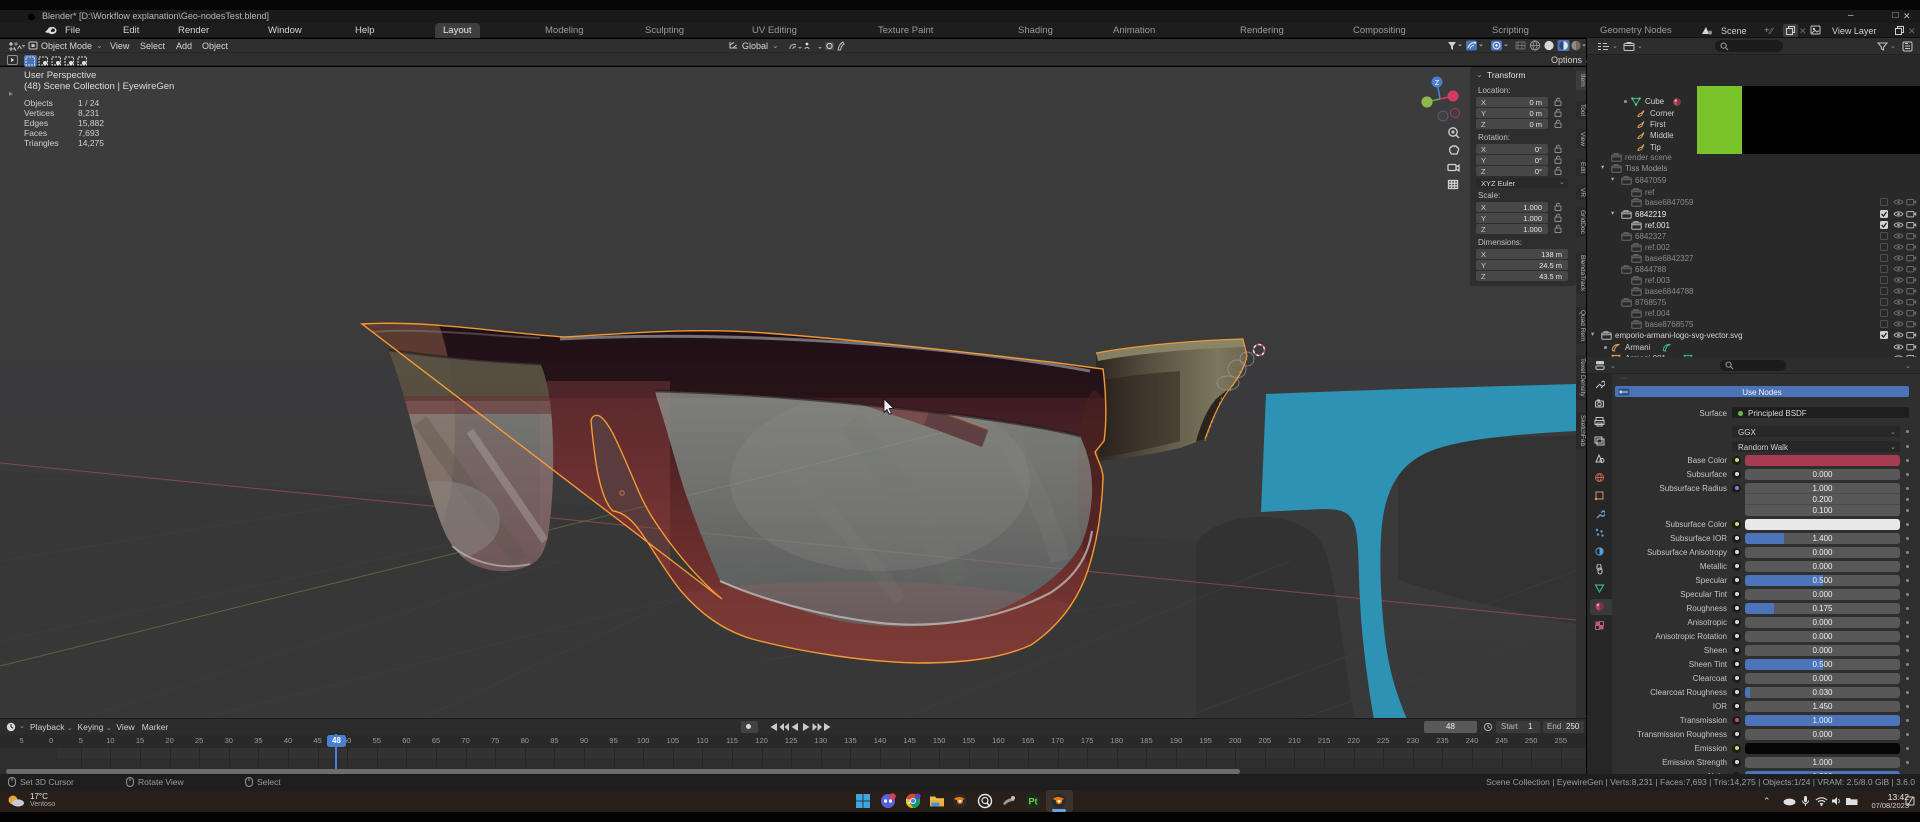 Image resolution: width=1920 pixels, height=822 pixels. I want to click on svg-text: Z, so click(1437, 83).